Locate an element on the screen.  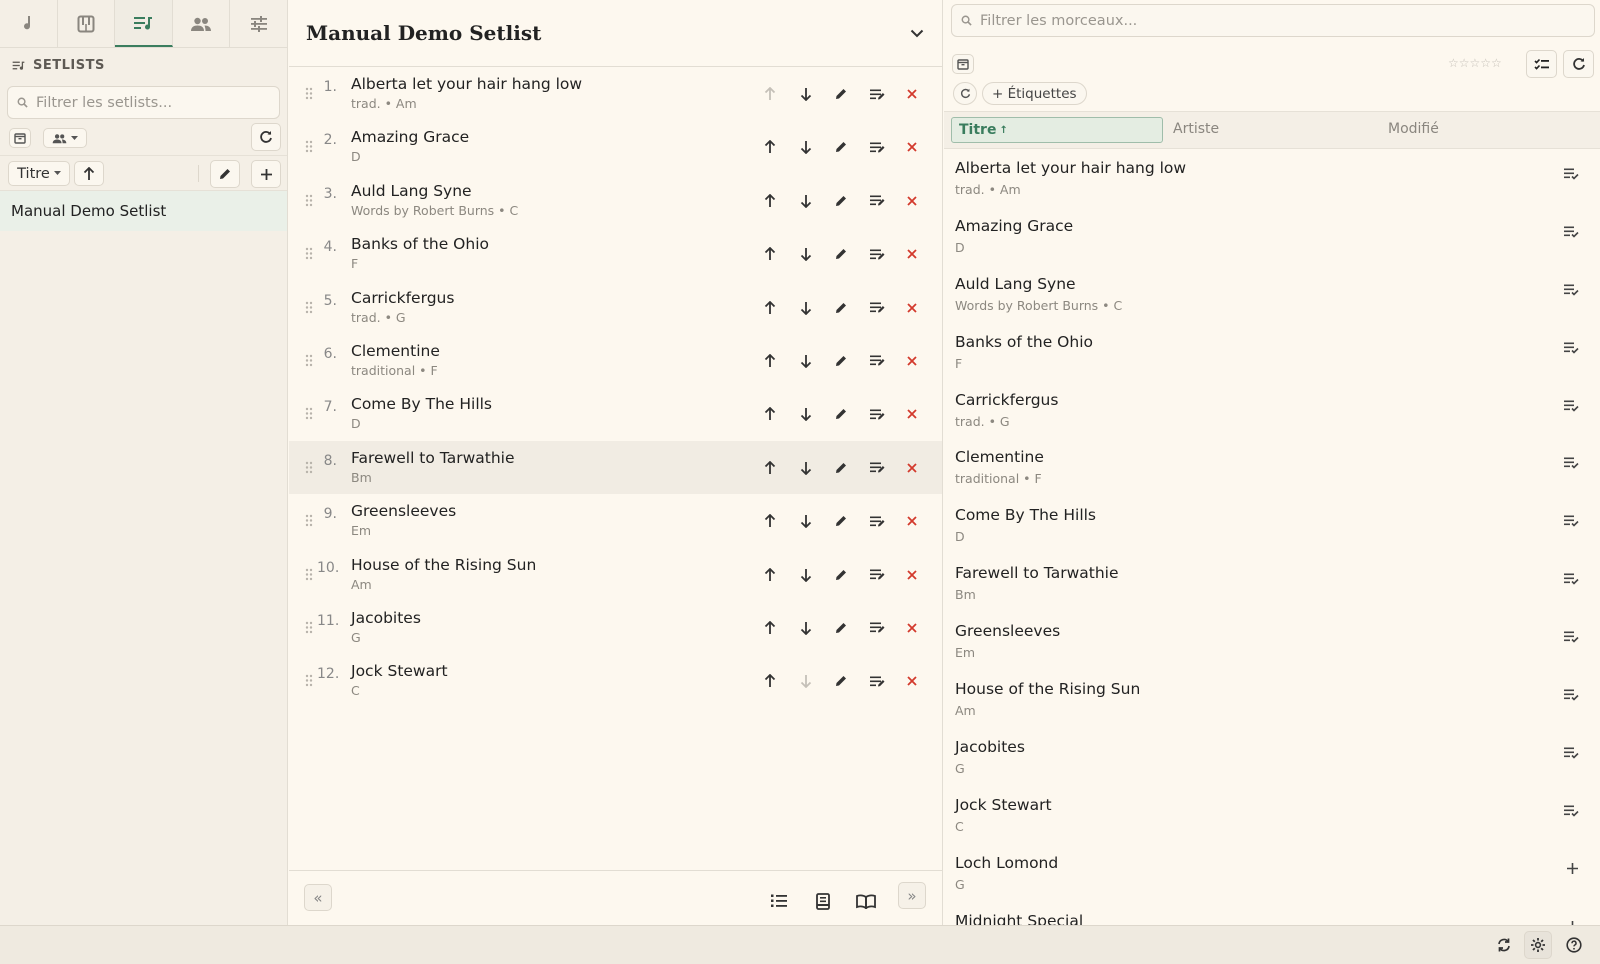
setlist-row: 9. Greensleeves Em is located at coordinates (615, 520).